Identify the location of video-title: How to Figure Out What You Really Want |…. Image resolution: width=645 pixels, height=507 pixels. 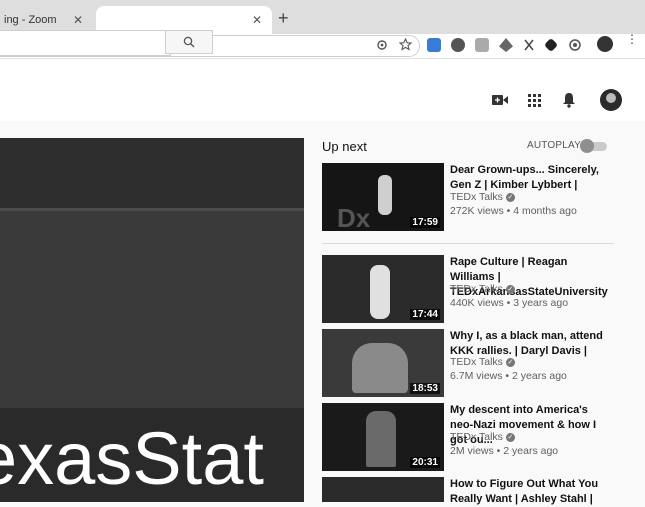
(530, 492).